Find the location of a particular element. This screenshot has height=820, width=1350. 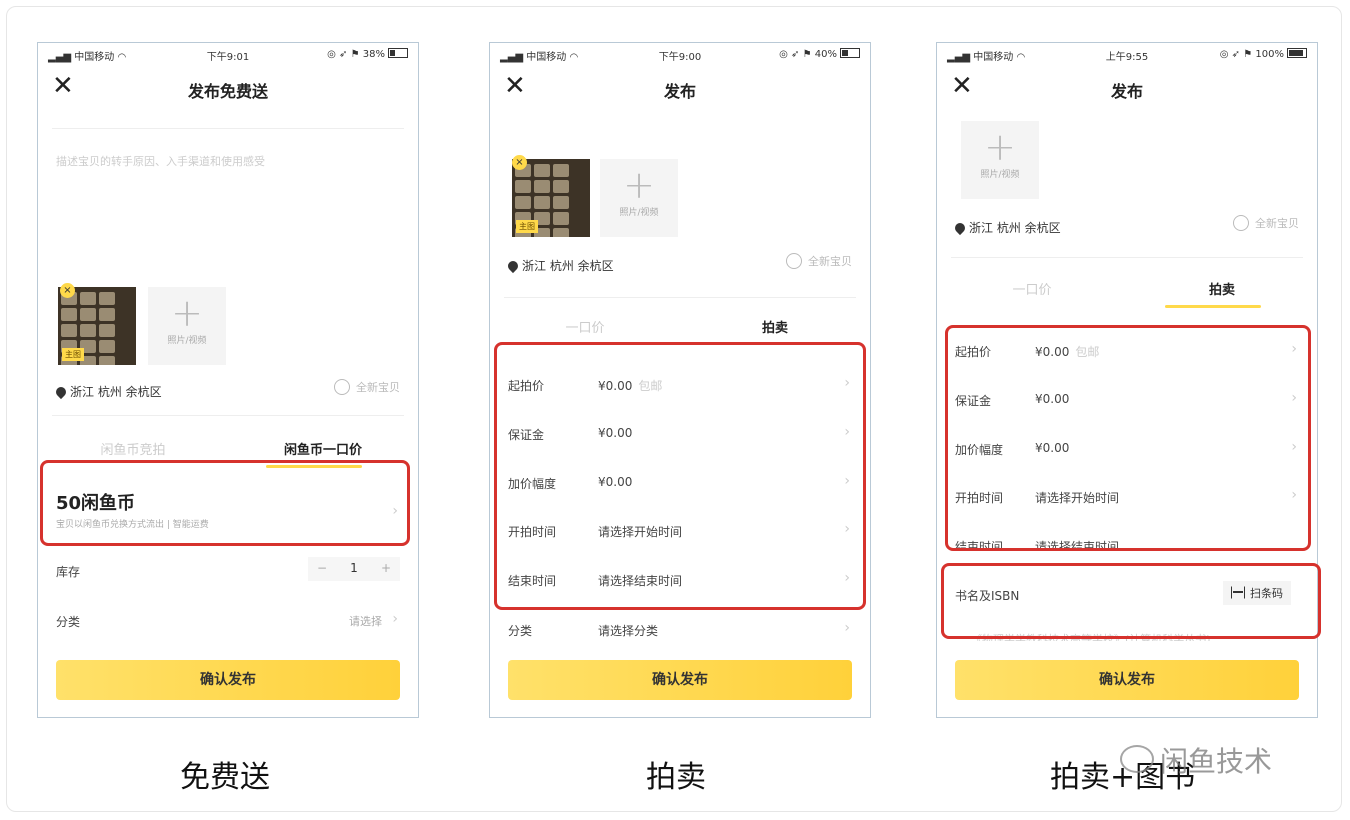

quantity-stepper: − 1 + is located at coordinates (354, 569).